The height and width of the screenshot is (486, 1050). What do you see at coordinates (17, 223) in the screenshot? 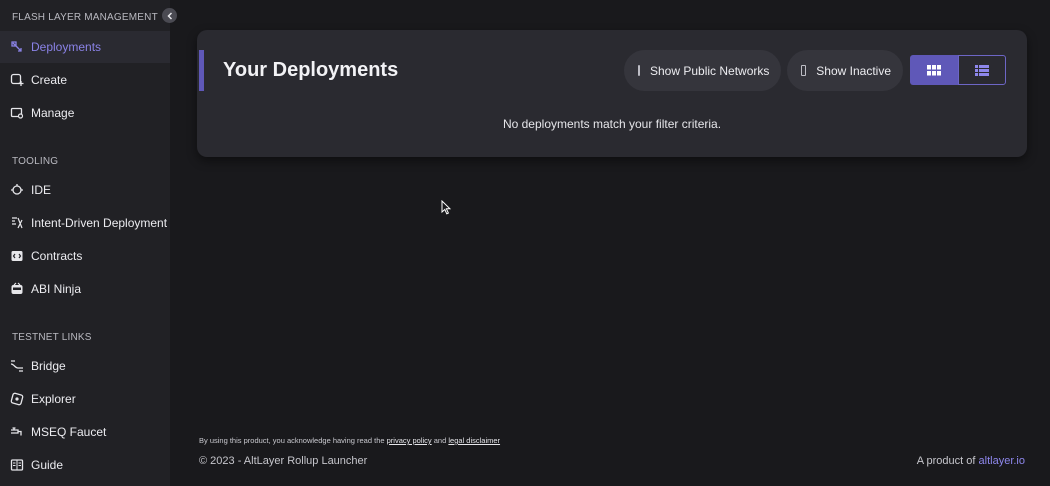
I see `intent-icon` at bounding box center [17, 223].